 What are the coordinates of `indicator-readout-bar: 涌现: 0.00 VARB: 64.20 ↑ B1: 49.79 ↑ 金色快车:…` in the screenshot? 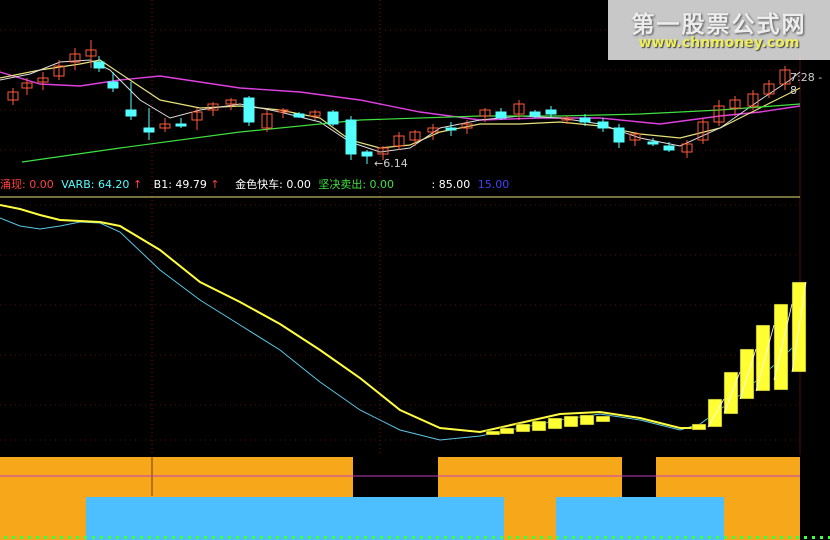 It's located at (415, 185).